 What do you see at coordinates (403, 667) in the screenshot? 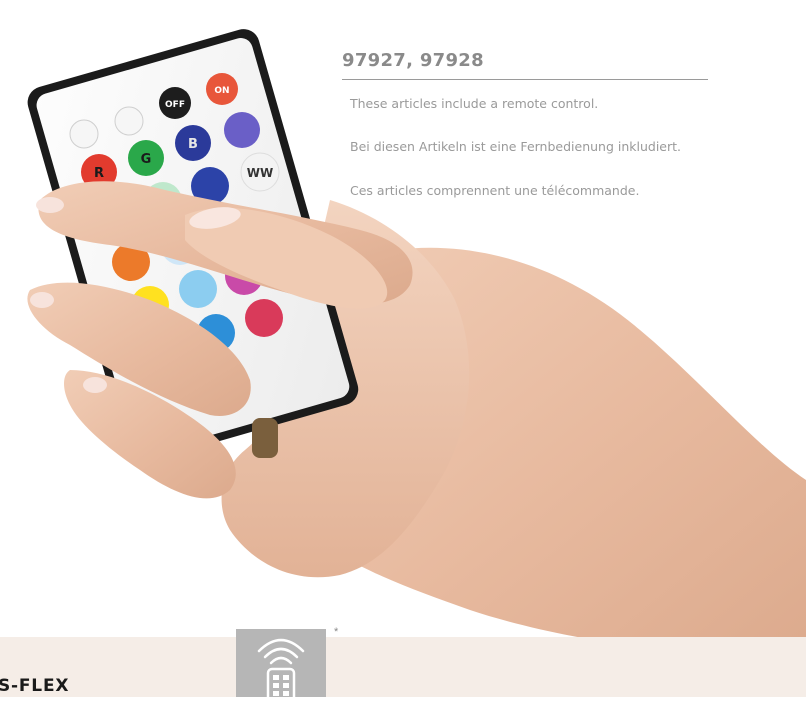
I see `footer-band` at bounding box center [403, 667].